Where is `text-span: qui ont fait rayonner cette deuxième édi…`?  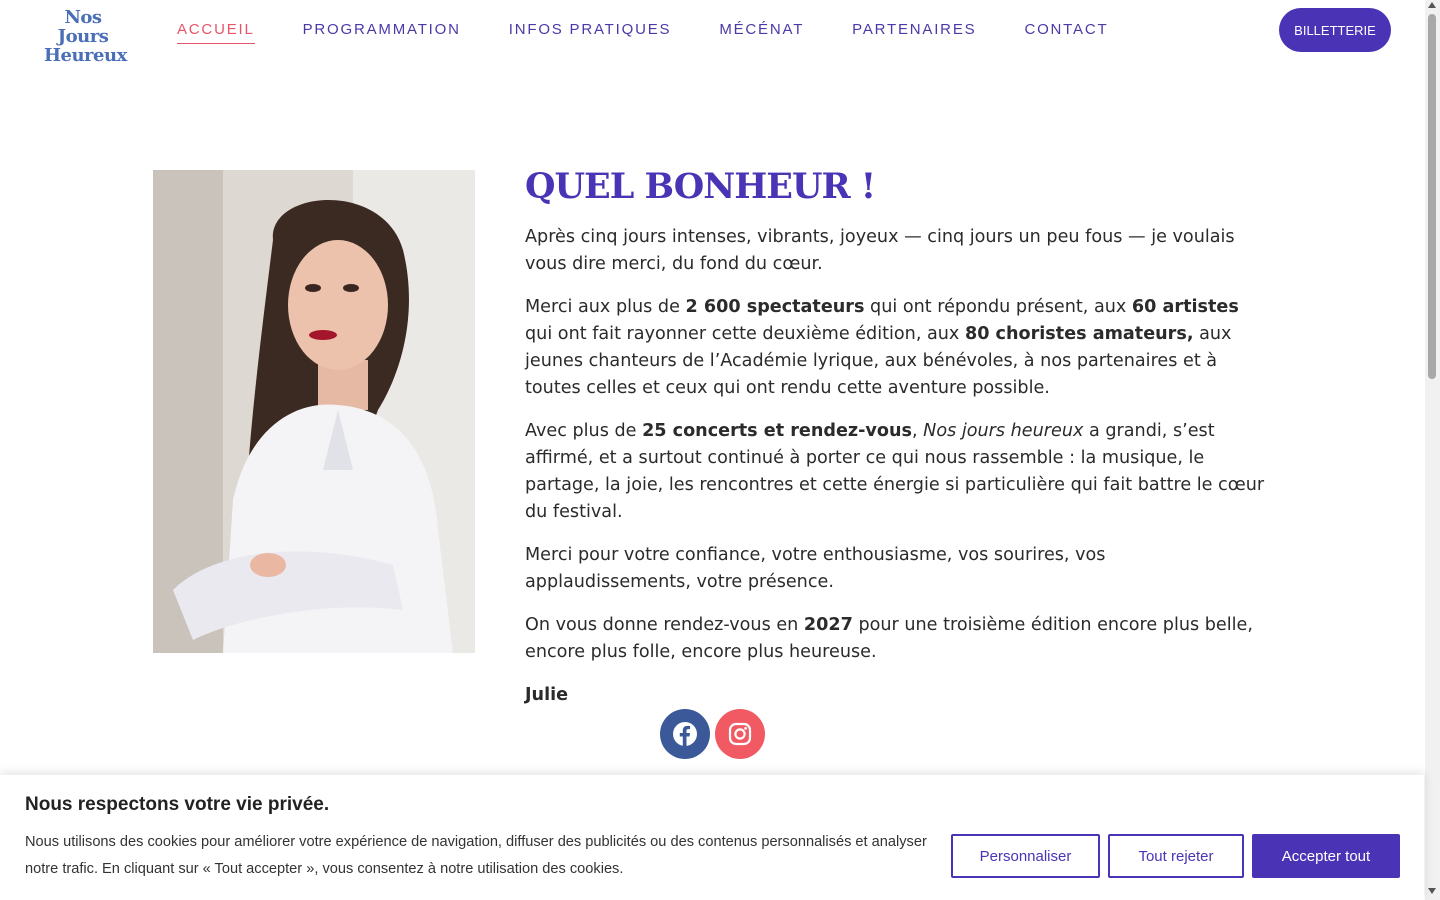
text-span: qui ont fait rayonner cette deuxième édi… is located at coordinates (745, 334).